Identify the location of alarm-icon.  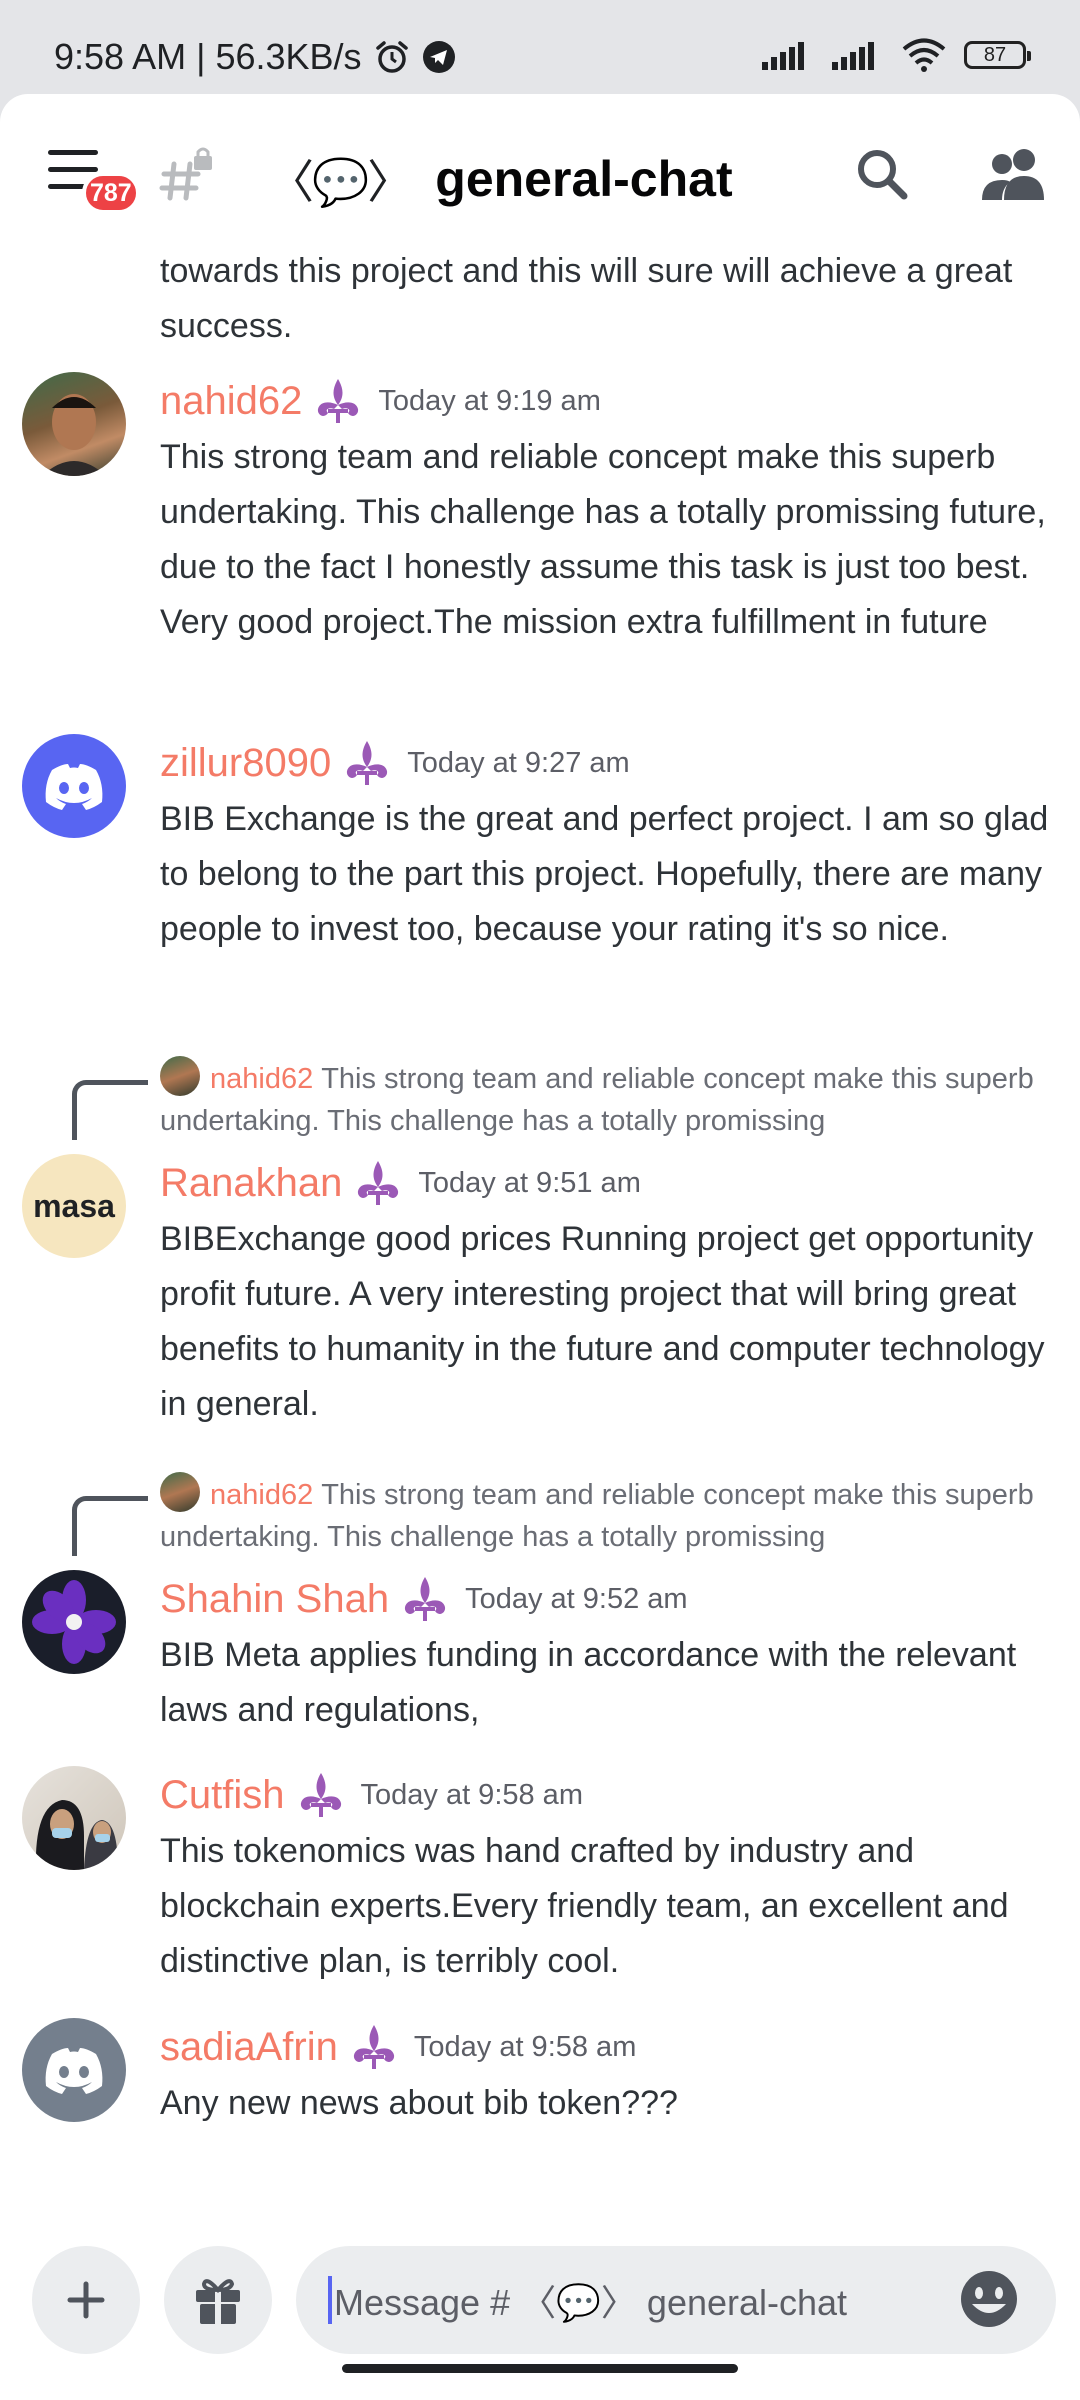
(391, 57).